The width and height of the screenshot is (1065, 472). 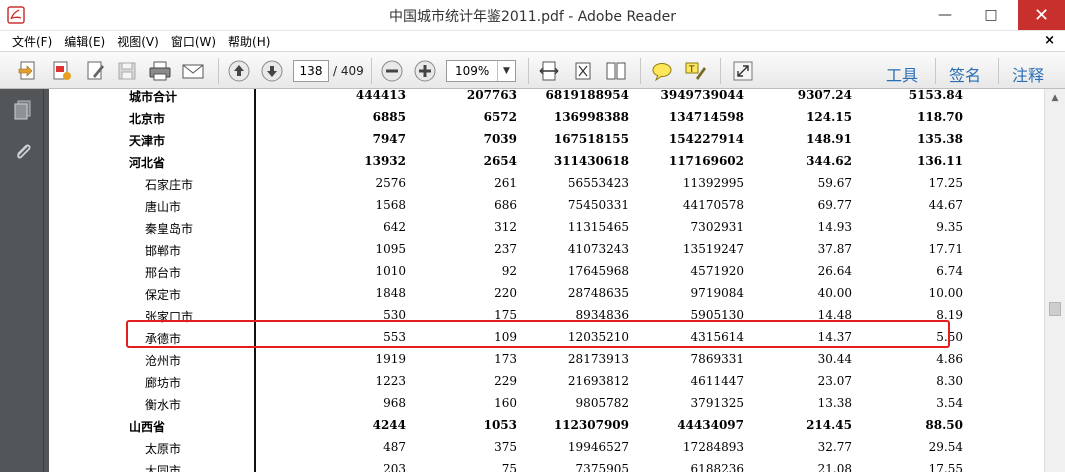 I want to click on value-cell-4: 3949739044, so click(x=702, y=95).